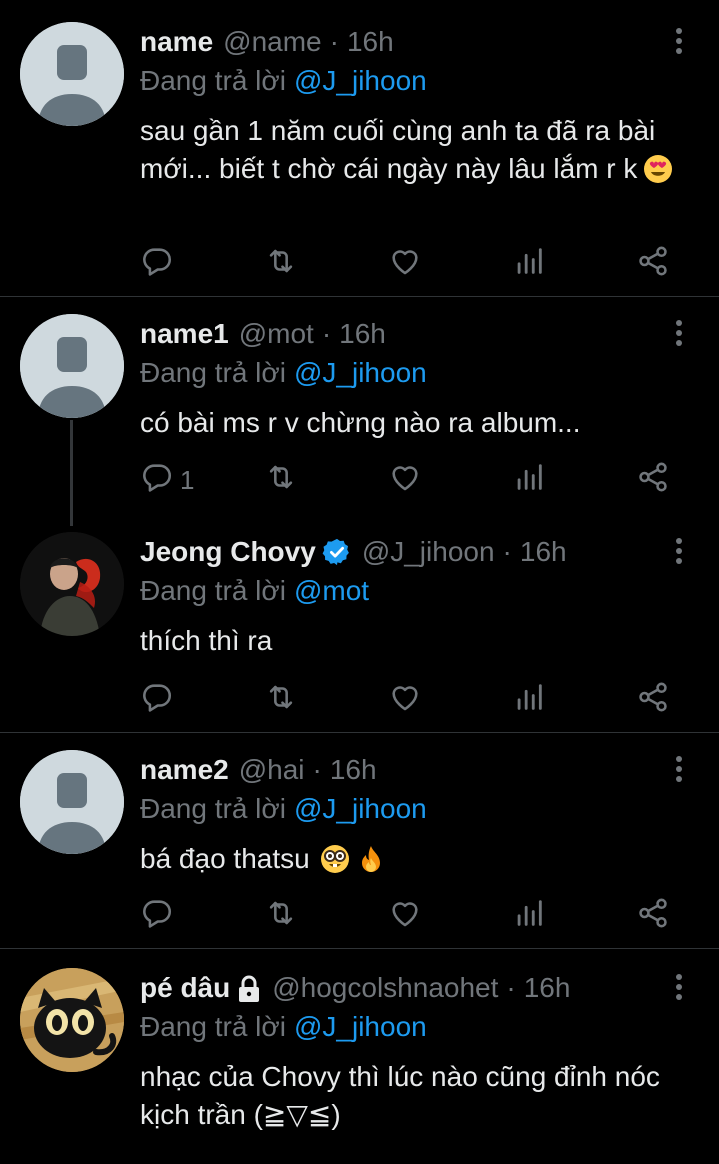 Image resolution: width=719 pixels, height=1164 pixels. I want to click on user-handle: @hai, so click(271, 769).